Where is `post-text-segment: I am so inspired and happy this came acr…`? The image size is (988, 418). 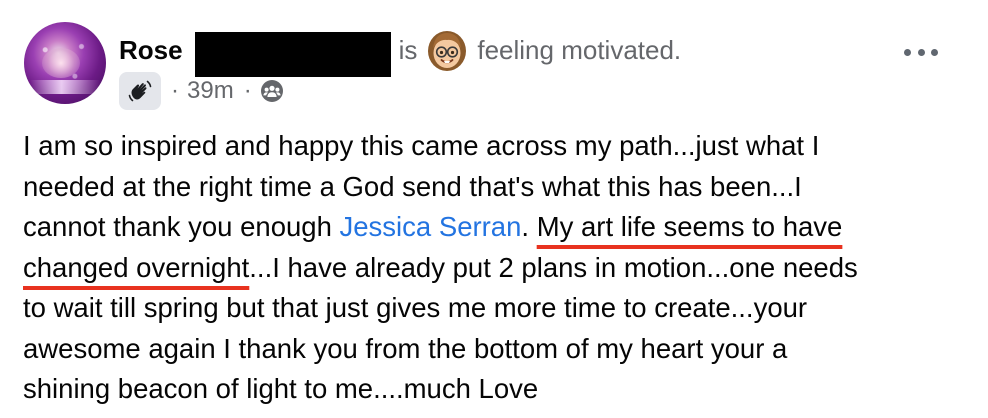 post-text-segment: I am so inspired and happy this came acr… is located at coordinates (421, 145).